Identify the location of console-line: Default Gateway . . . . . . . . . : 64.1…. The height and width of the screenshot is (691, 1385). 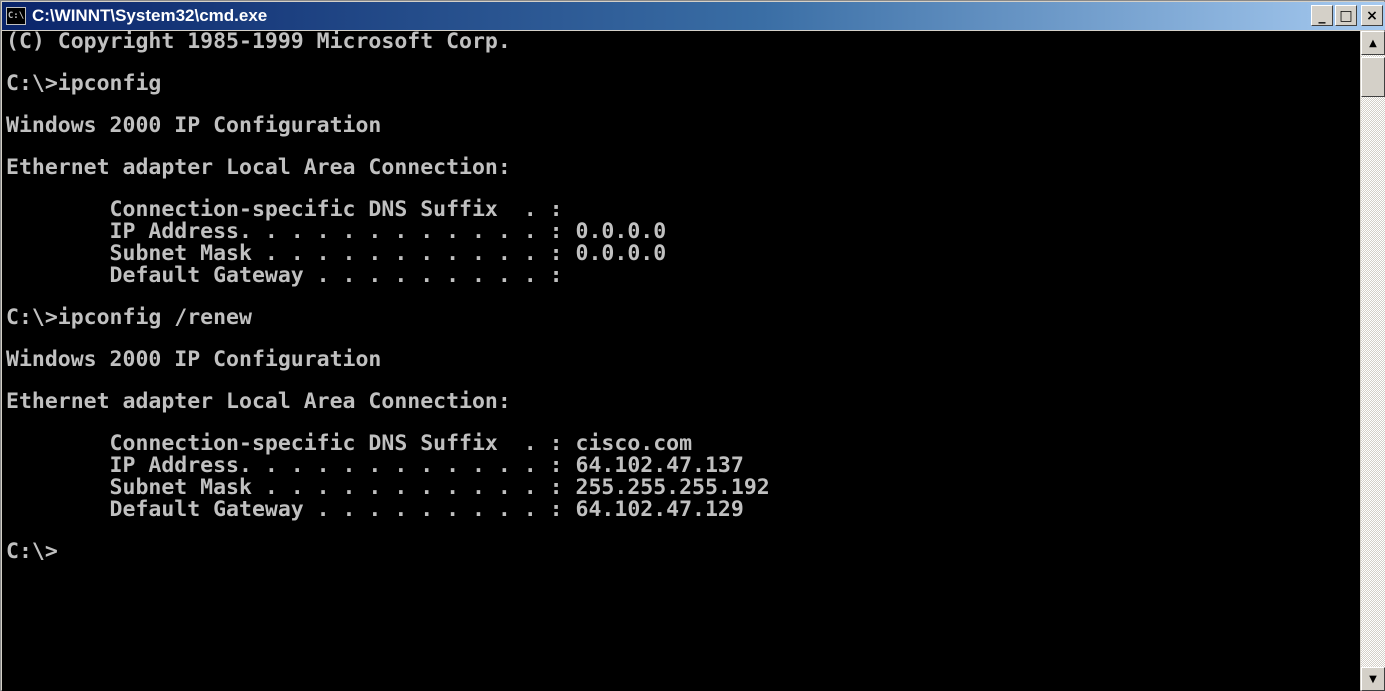
(375, 509).